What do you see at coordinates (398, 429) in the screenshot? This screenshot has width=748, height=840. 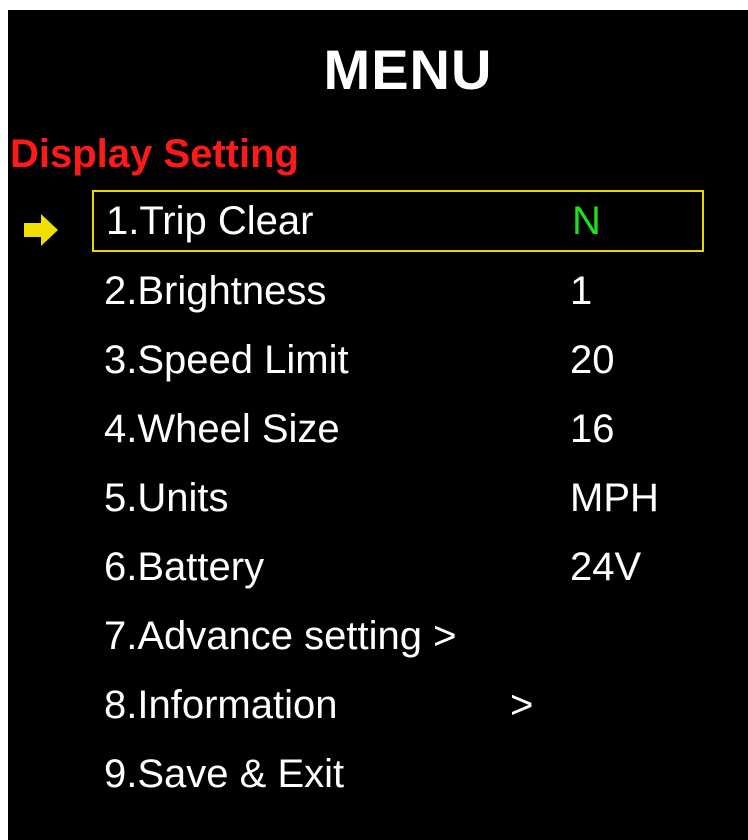 I see `menu-item-wheel-size: 4.Wheel Size 16` at bounding box center [398, 429].